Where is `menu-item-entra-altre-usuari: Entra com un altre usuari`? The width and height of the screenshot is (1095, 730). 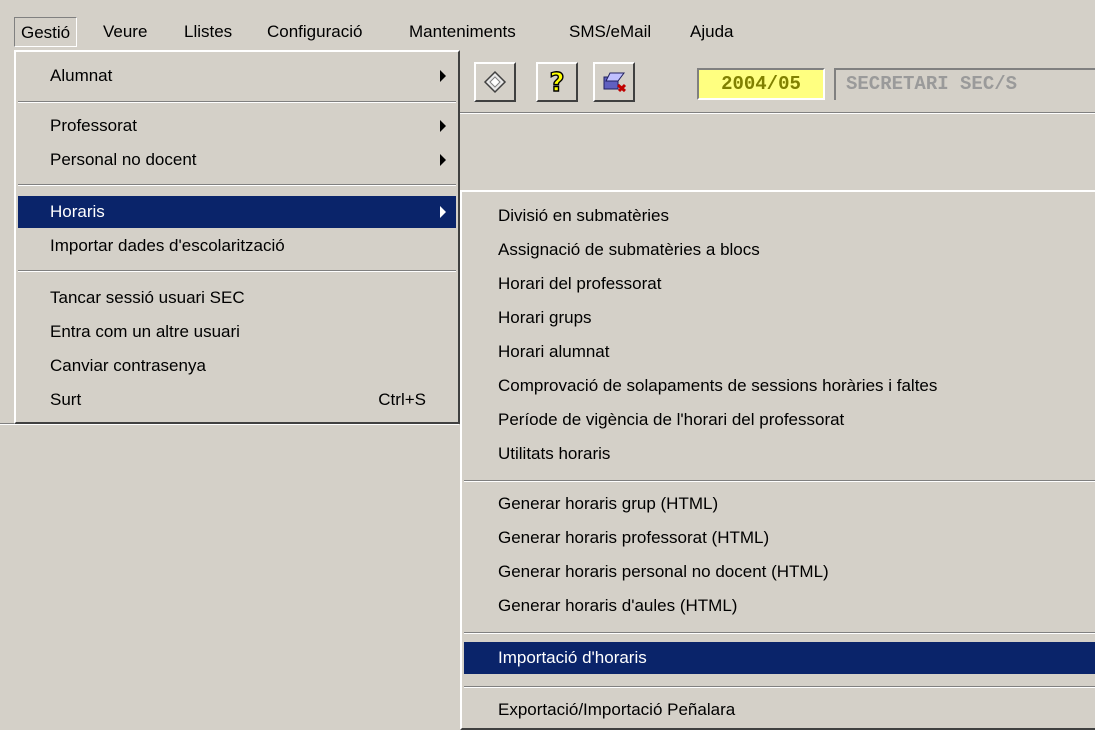 menu-item-entra-altre-usuari: Entra com un altre usuari is located at coordinates (237, 332).